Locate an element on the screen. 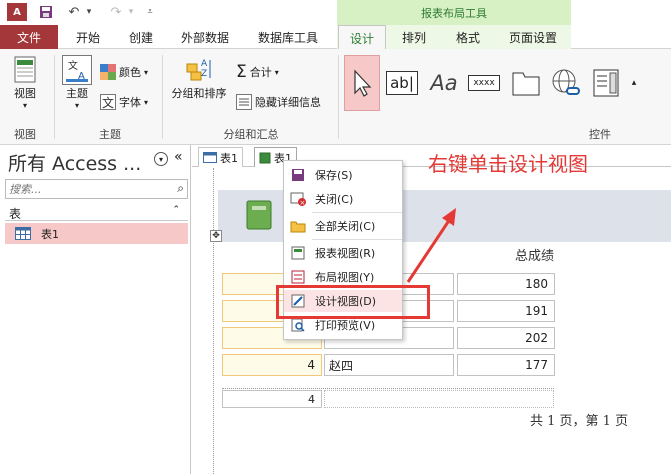  label-icon: Aa is located at coordinates (444, 83).